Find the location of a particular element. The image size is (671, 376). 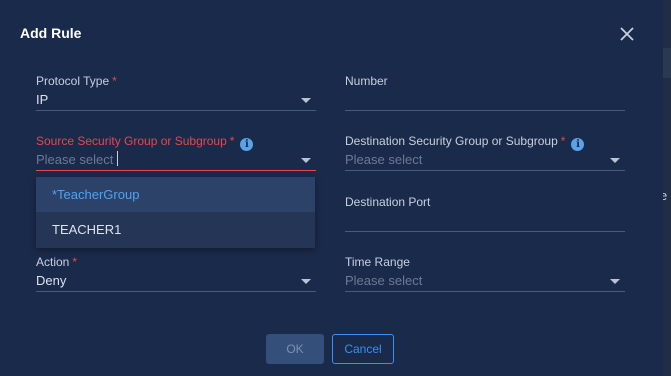

time-range-field: Time Range Please select is located at coordinates (485, 273).